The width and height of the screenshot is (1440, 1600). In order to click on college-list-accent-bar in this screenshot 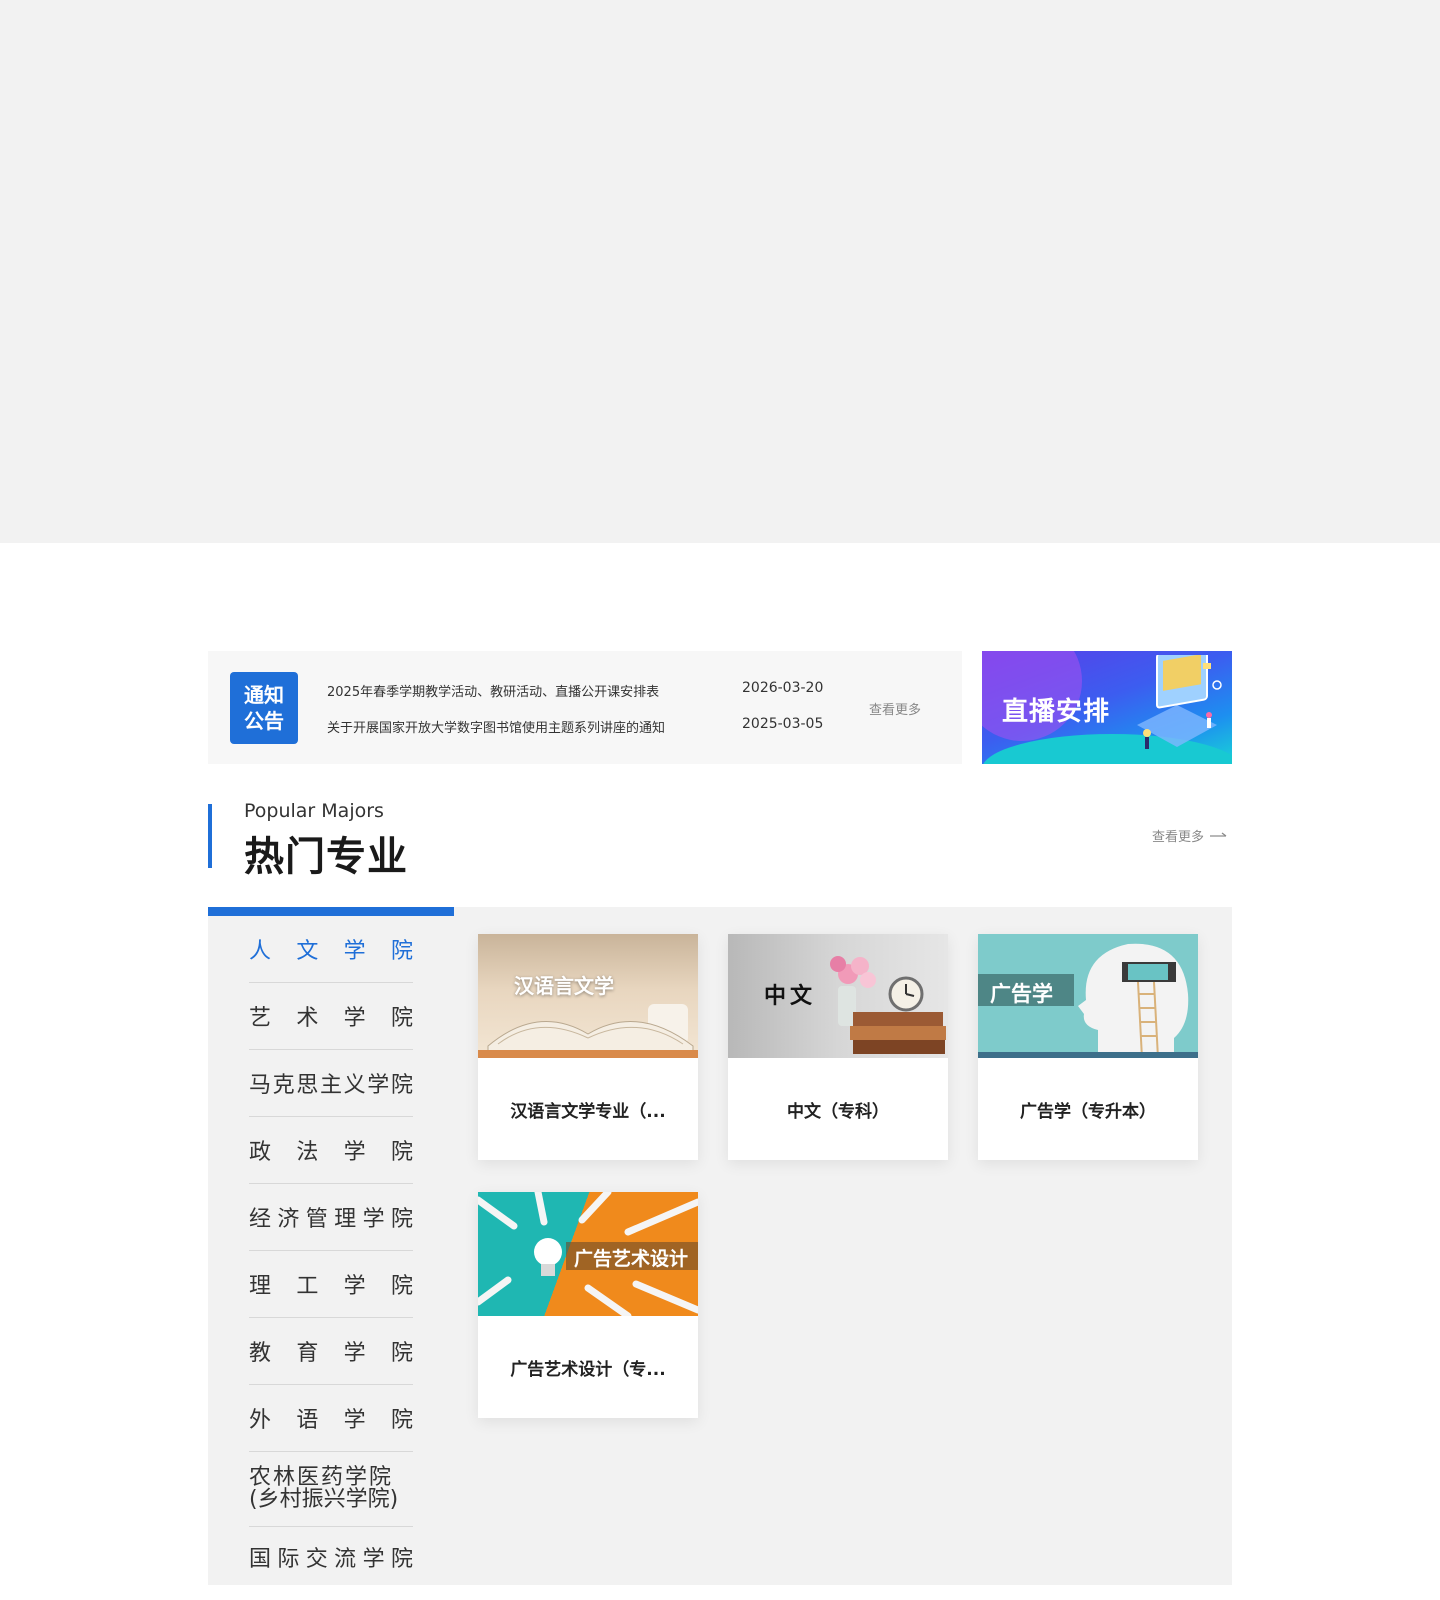, I will do `click(331, 911)`.